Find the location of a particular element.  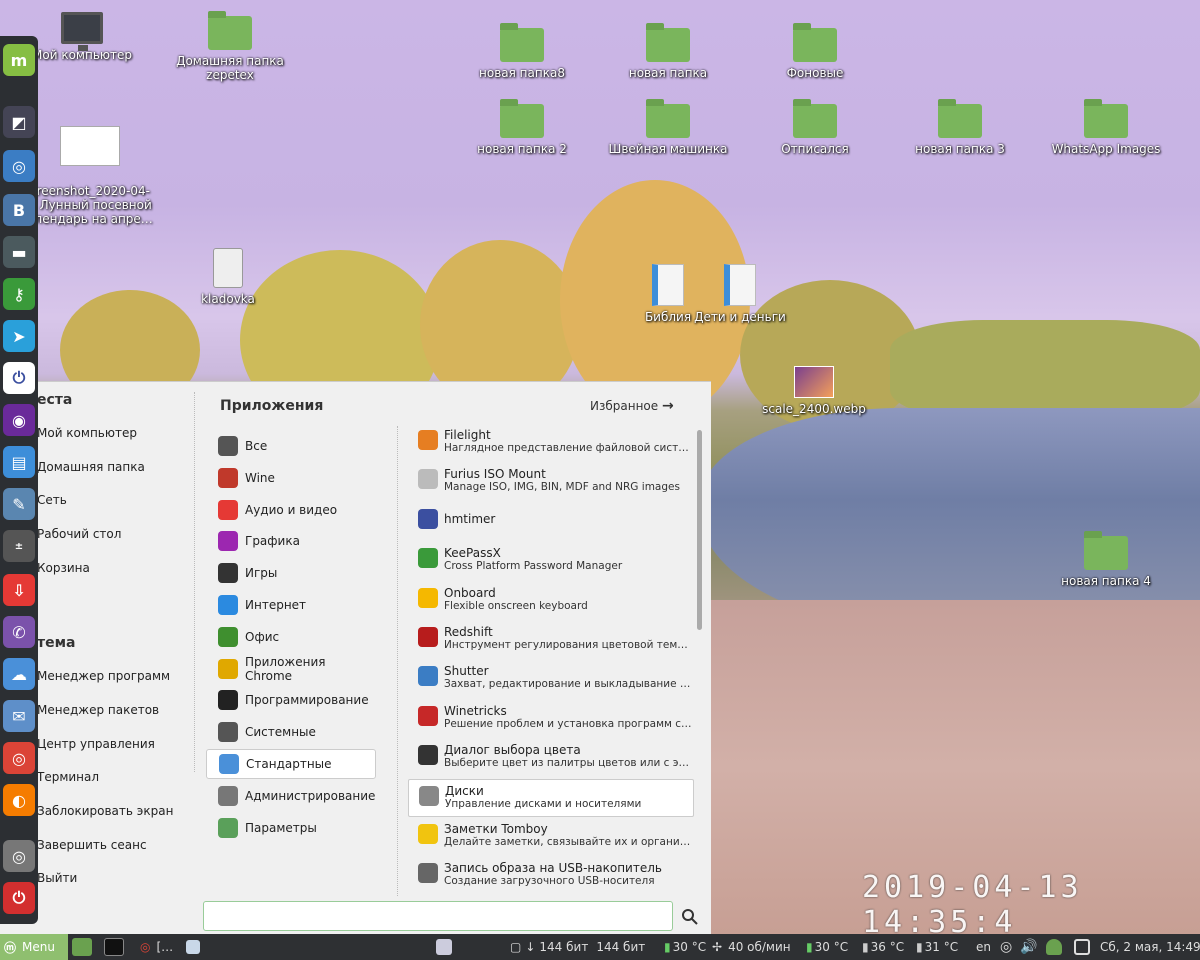

mint-logo-icon: m is located at coordinates (19, 60).